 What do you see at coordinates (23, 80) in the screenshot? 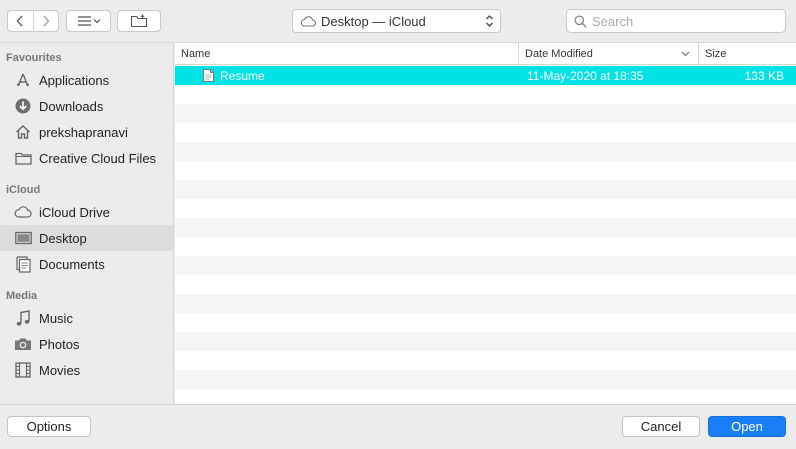
I see `applications-icon` at bounding box center [23, 80].